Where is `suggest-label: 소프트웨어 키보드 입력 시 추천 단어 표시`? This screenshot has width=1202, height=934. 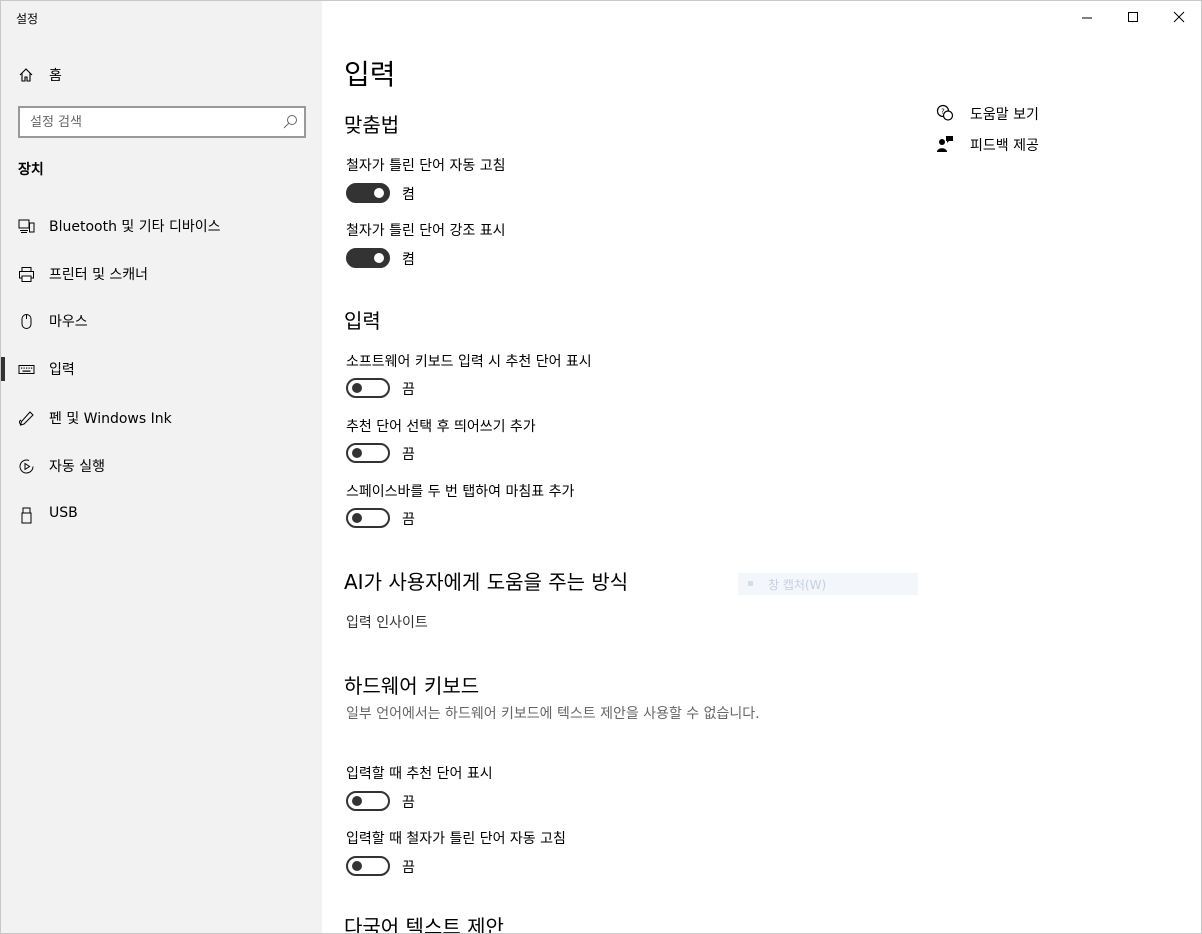
suggest-label: 소프트웨어 키보드 입력 시 추천 단어 표시 is located at coordinates (469, 362).